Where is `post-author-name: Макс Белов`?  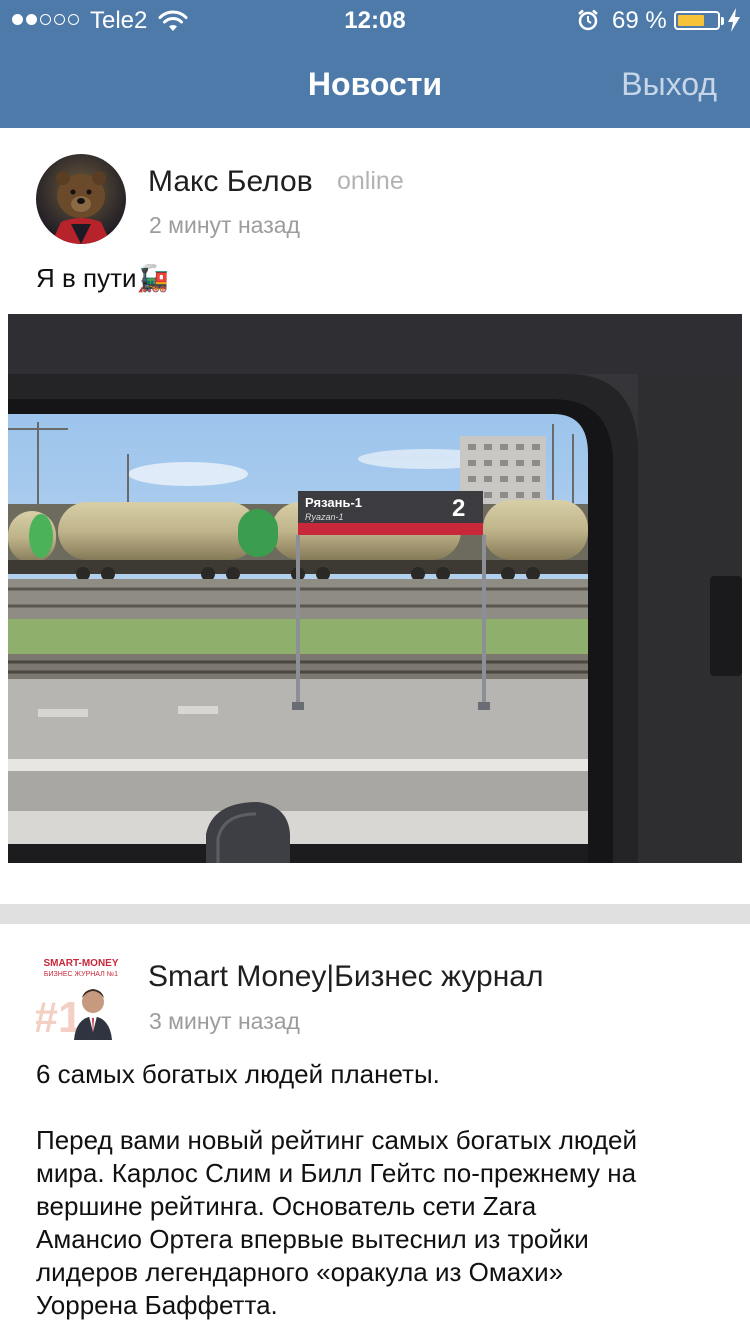 post-author-name: Макс Белов is located at coordinates (230, 182).